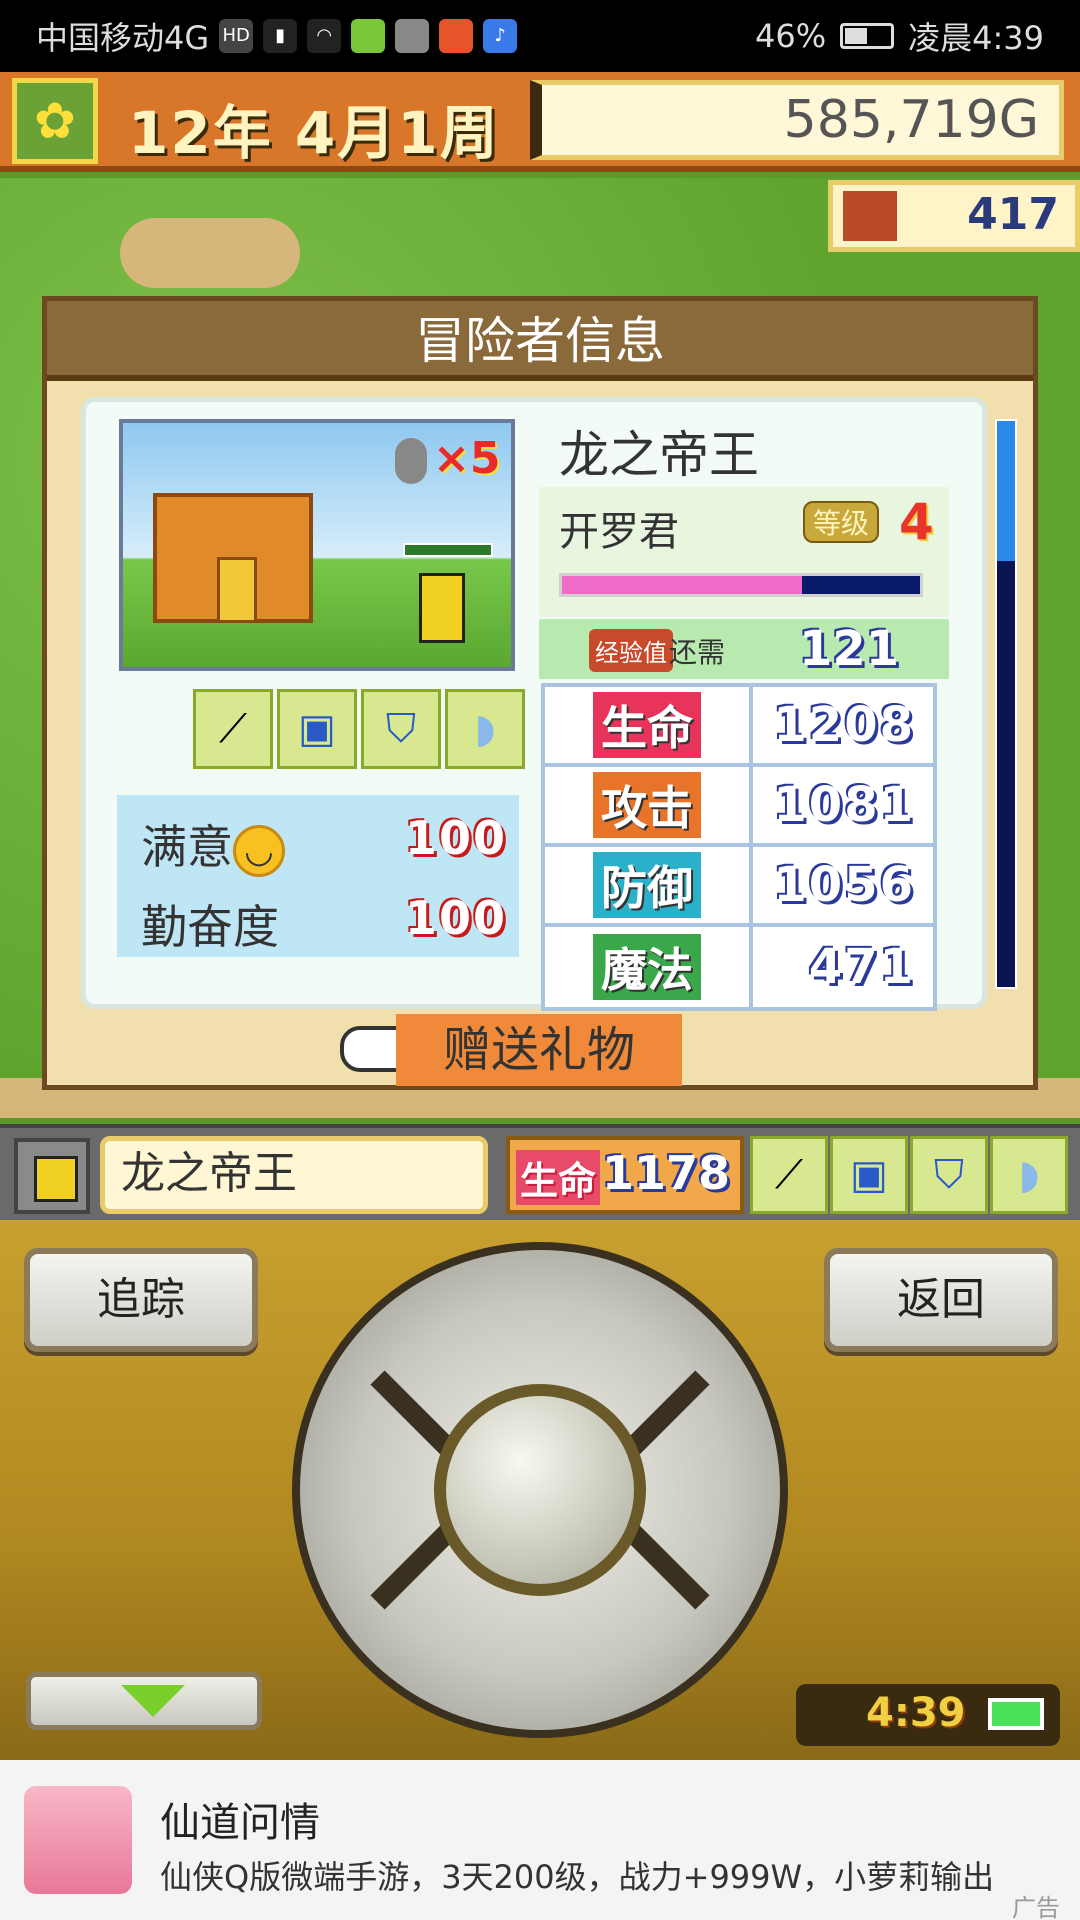  Describe the element at coordinates (412, 36) in the screenshot. I see `shield-notif-icon` at that location.